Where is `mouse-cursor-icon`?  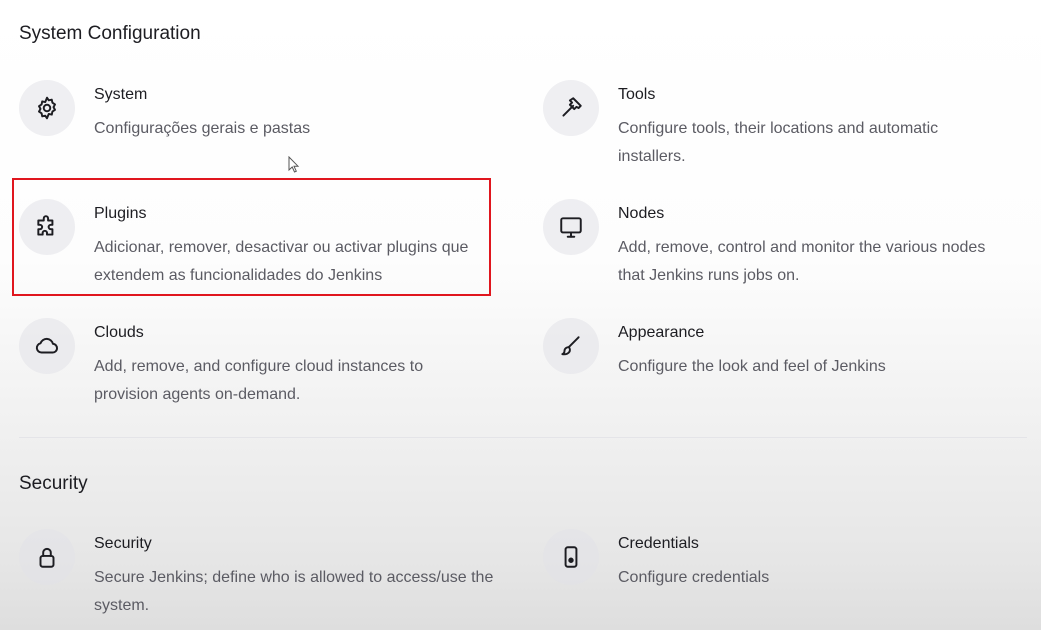
mouse-cursor-icon is located at coordinates (294, 164).